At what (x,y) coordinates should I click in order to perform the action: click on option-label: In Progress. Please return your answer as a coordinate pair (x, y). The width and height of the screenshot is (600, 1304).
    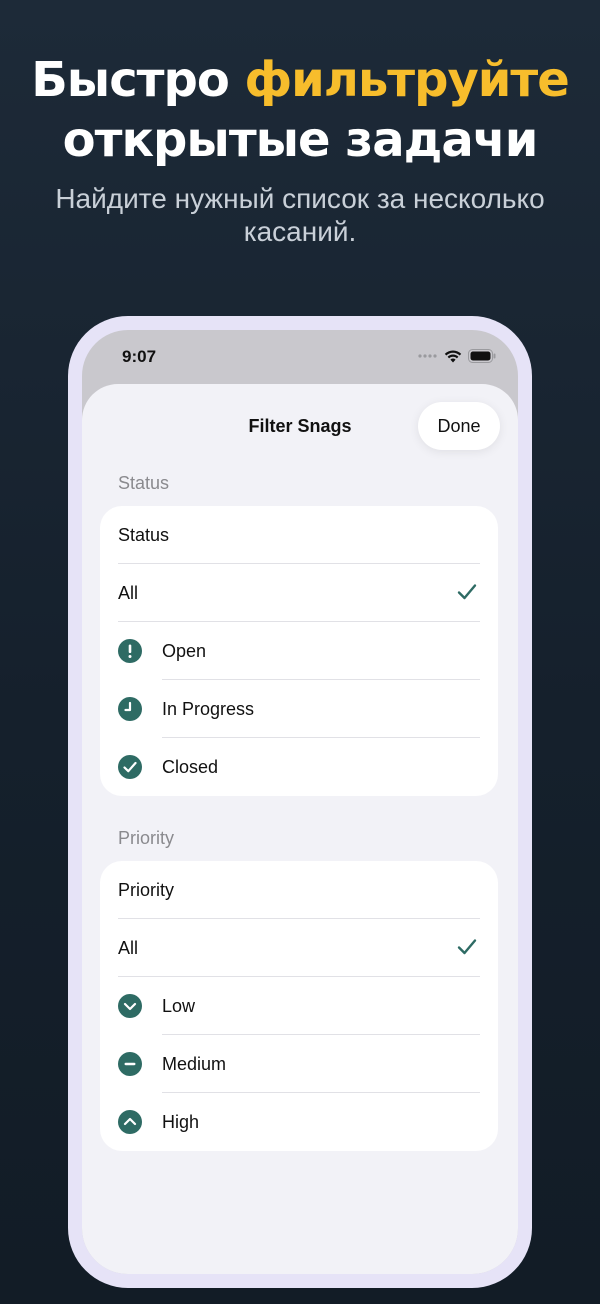
    Looking at the image, I should click on (208, 709).